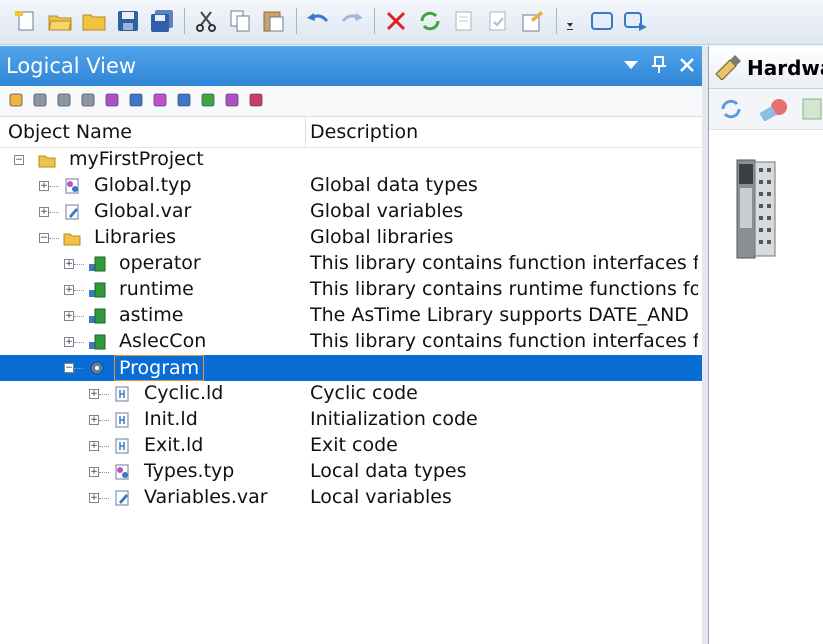 The height and width of the screenshot is (644, 823). What do you see at coordinates (318, 21) in the screenshot?
I see `undo-icon` at bounding box center [318, 21].